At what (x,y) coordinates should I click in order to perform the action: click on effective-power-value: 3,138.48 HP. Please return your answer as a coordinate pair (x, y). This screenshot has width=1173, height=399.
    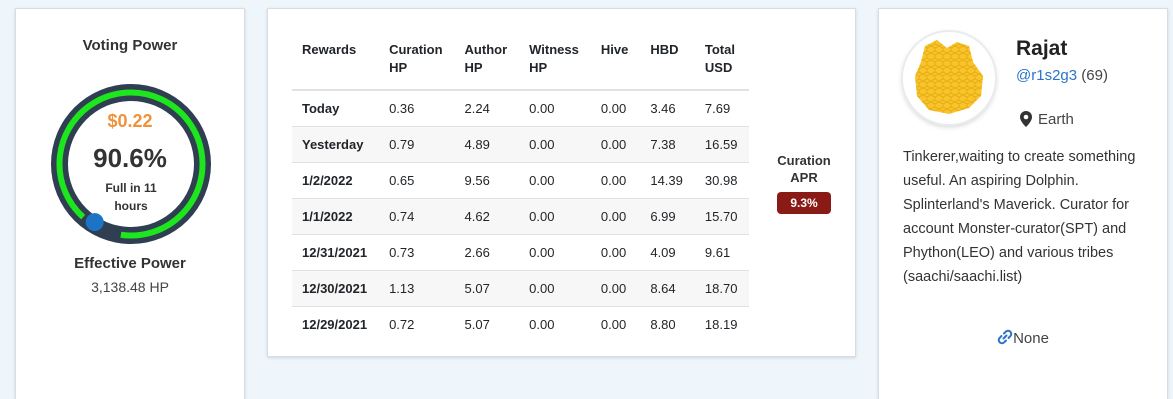
    Looking at the image, I should click on (130, 287).